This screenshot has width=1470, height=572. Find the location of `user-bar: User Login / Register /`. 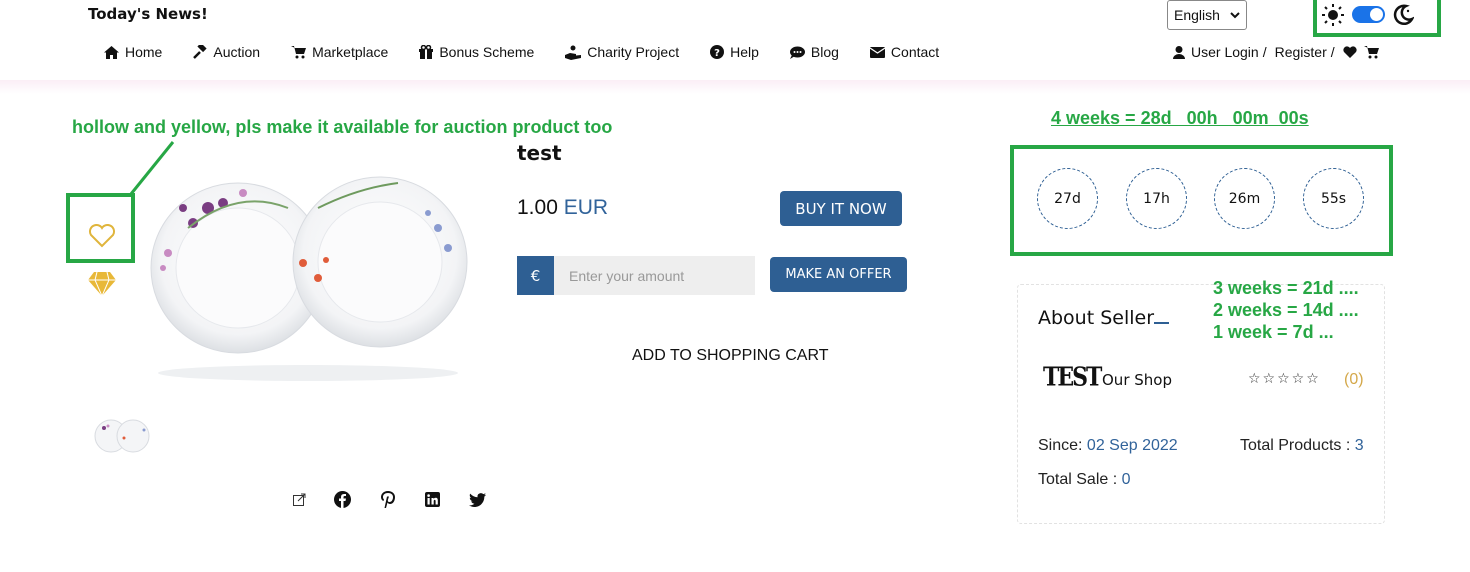

user-bar: User Login / Register / is located at coordinates (1276, 52).